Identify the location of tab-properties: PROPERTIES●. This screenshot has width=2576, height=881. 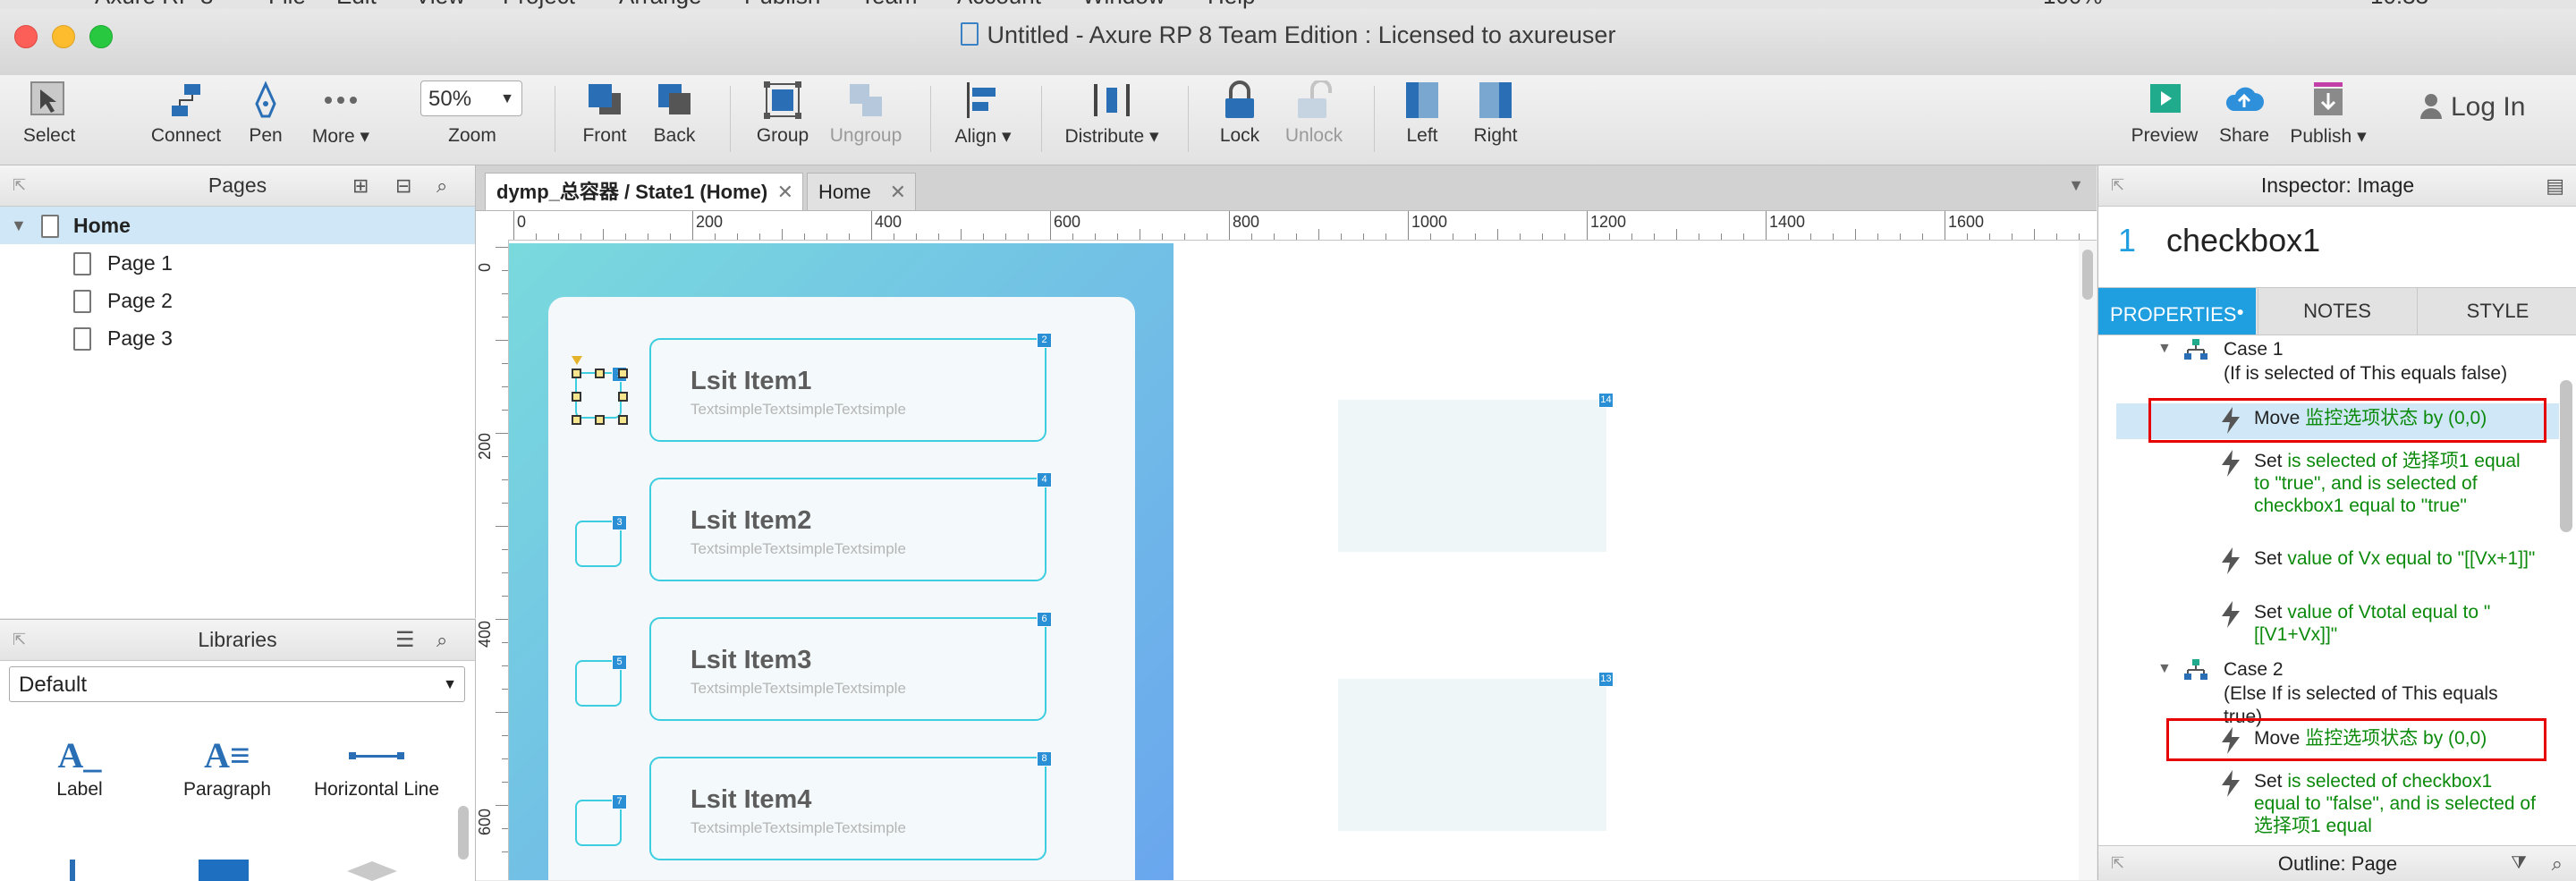
(2177, 311).